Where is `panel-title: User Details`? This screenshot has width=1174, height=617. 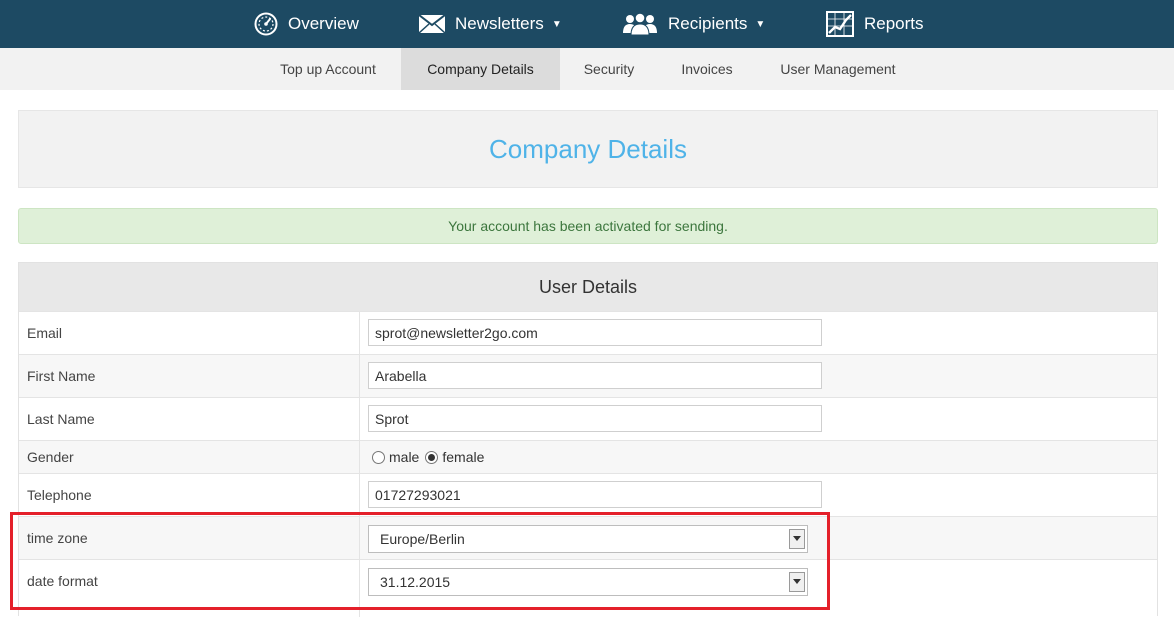
panel-title: User Details is located at coordinates (588, 286).